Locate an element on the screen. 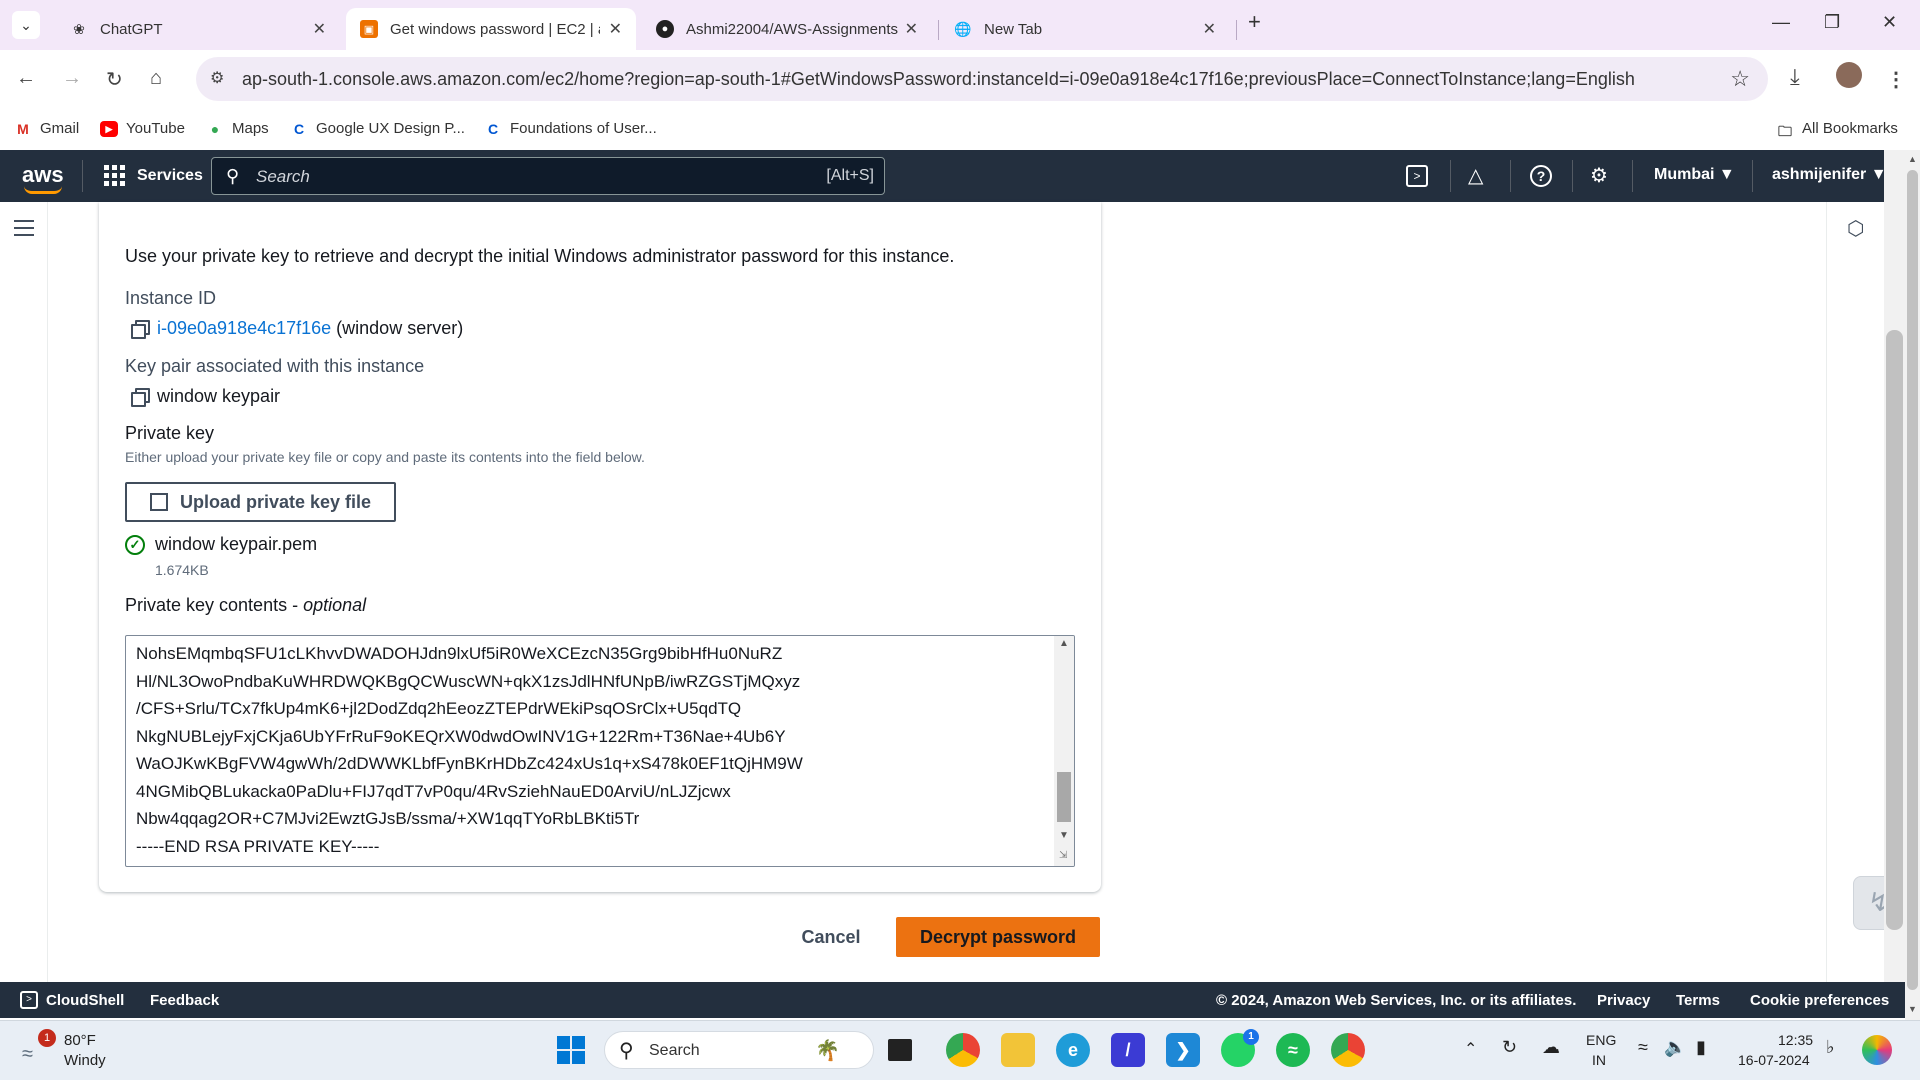  chatgpt-icon: ❀ is located at coordinates (79, 28).